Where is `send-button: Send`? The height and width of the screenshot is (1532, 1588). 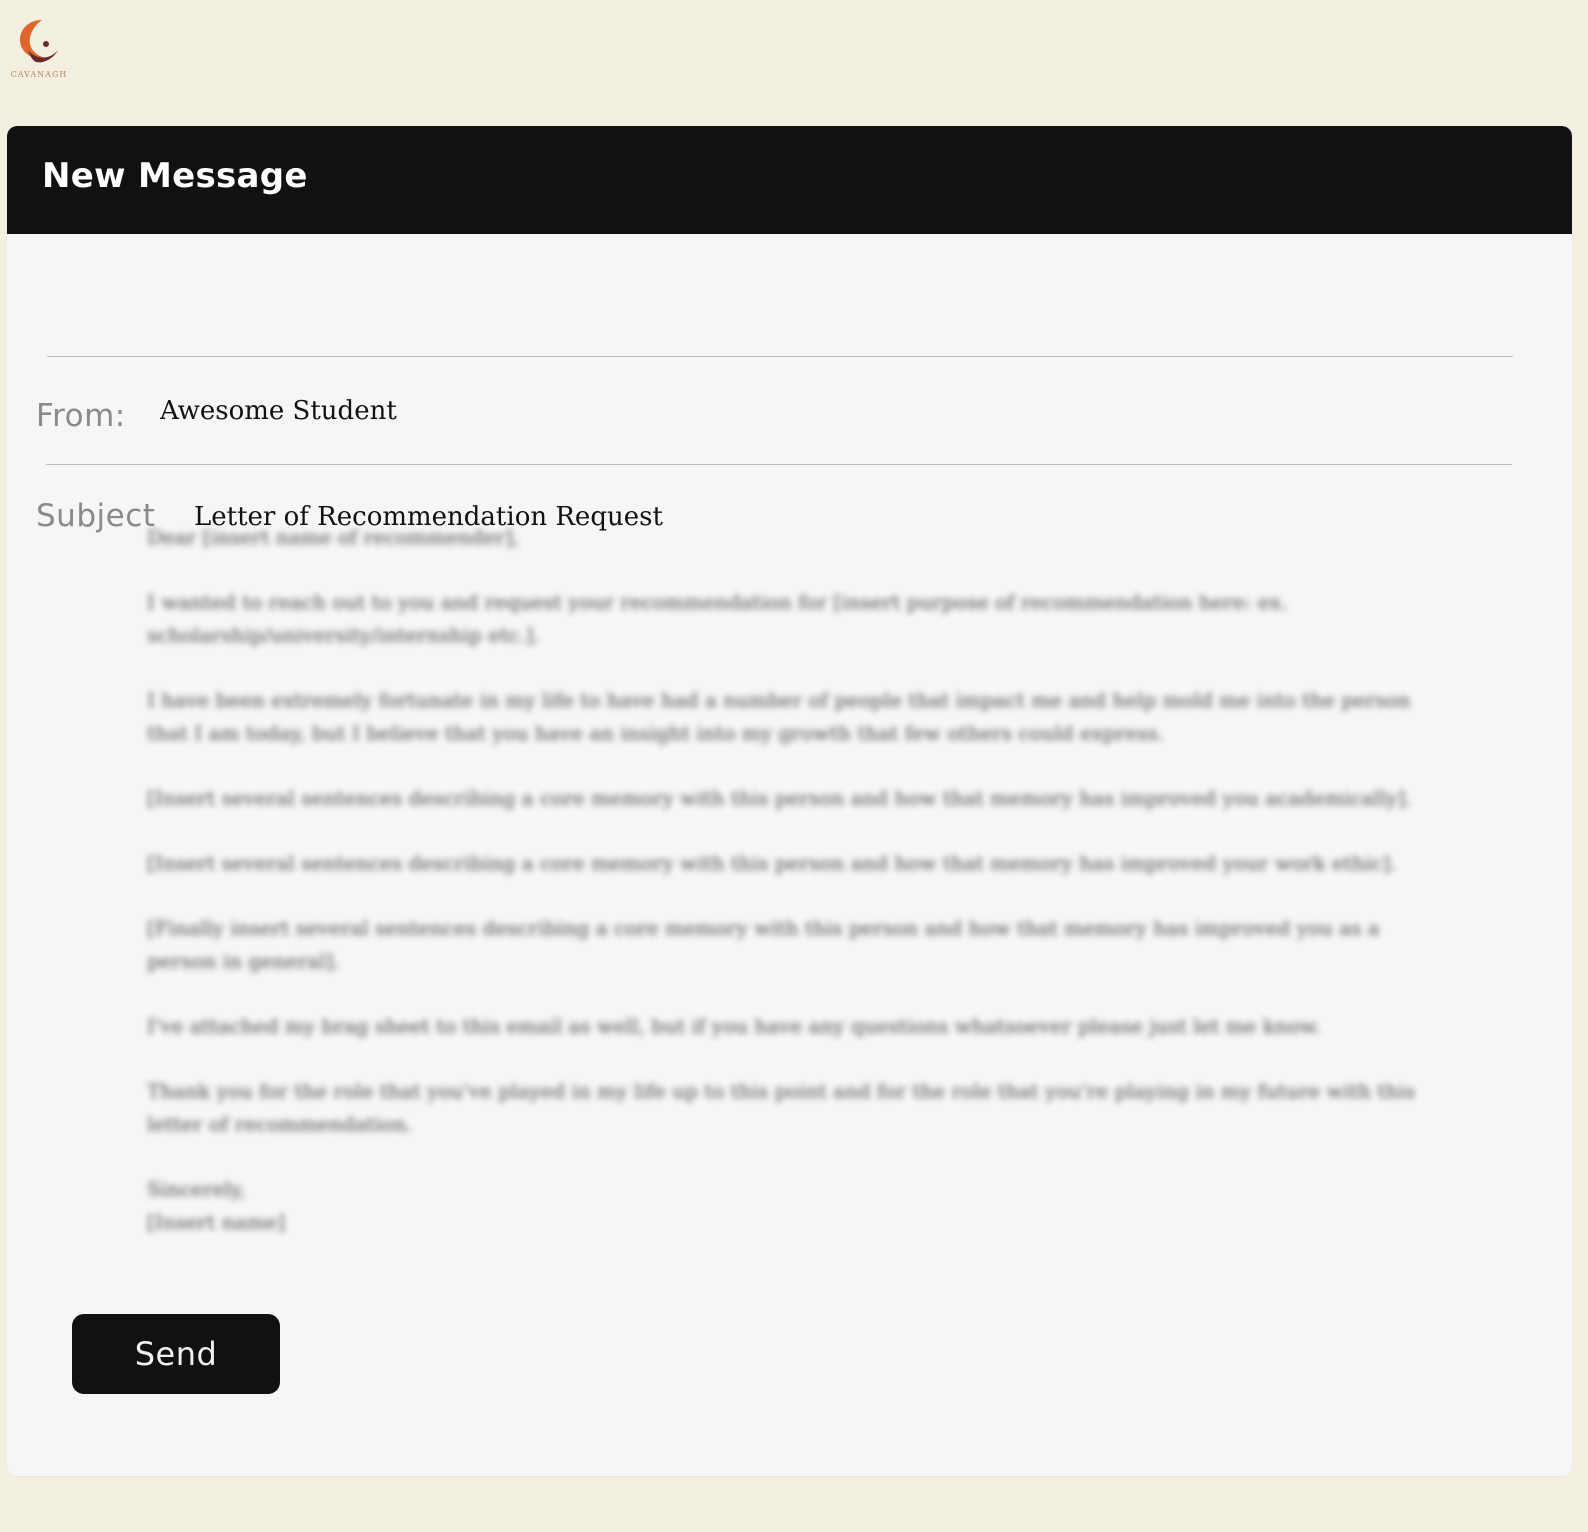
send-button: Send is located at coordinates (176, 1354).